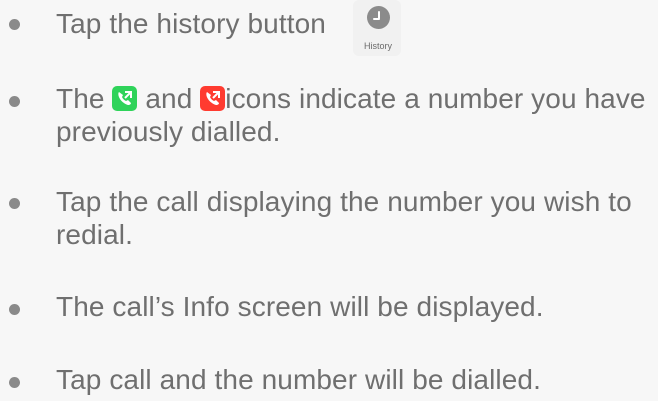 The height and width of the screenshot is (401, 658). I want to click on clock-icon, so click(378, 17).